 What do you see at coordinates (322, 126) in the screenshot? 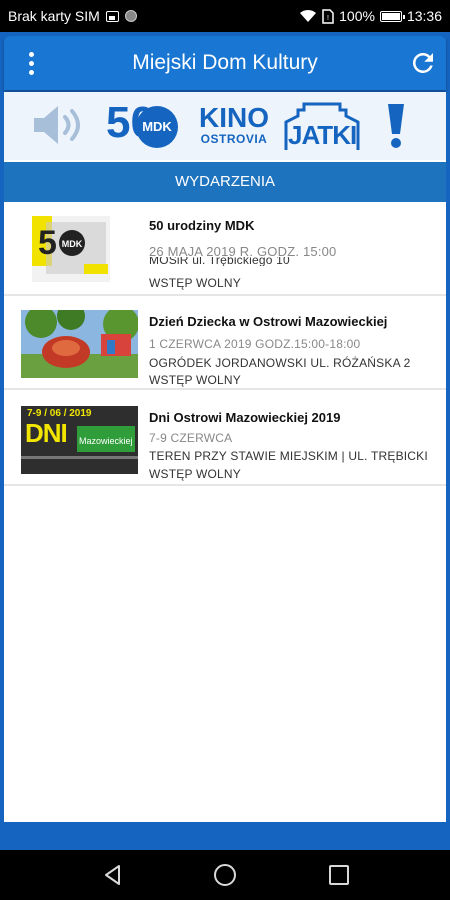
I see `jatki-logo: JATKI` at bounding box center [322, 126].